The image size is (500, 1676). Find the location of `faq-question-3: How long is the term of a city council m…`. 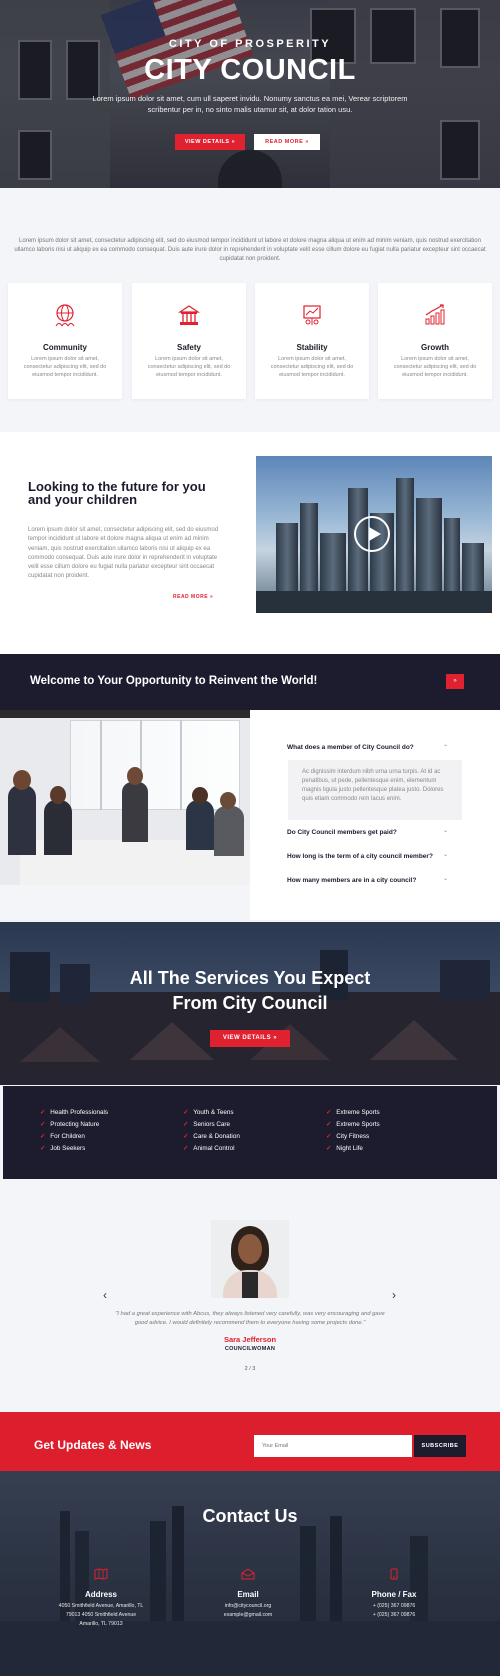

faq-question-3: How long is the term of a city council m… is located at coordinates (372, 856).